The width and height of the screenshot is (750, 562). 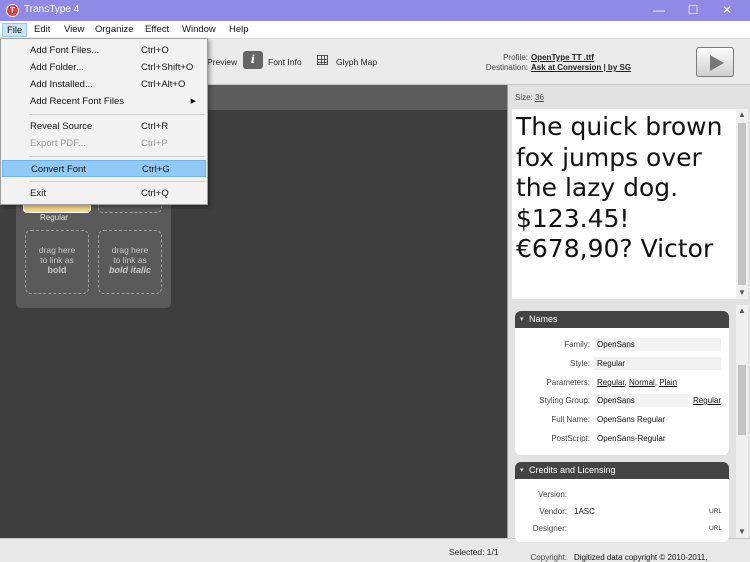 I want to click on menu-item-shortcut: Ctrl+P, so click(x=154, y=143).